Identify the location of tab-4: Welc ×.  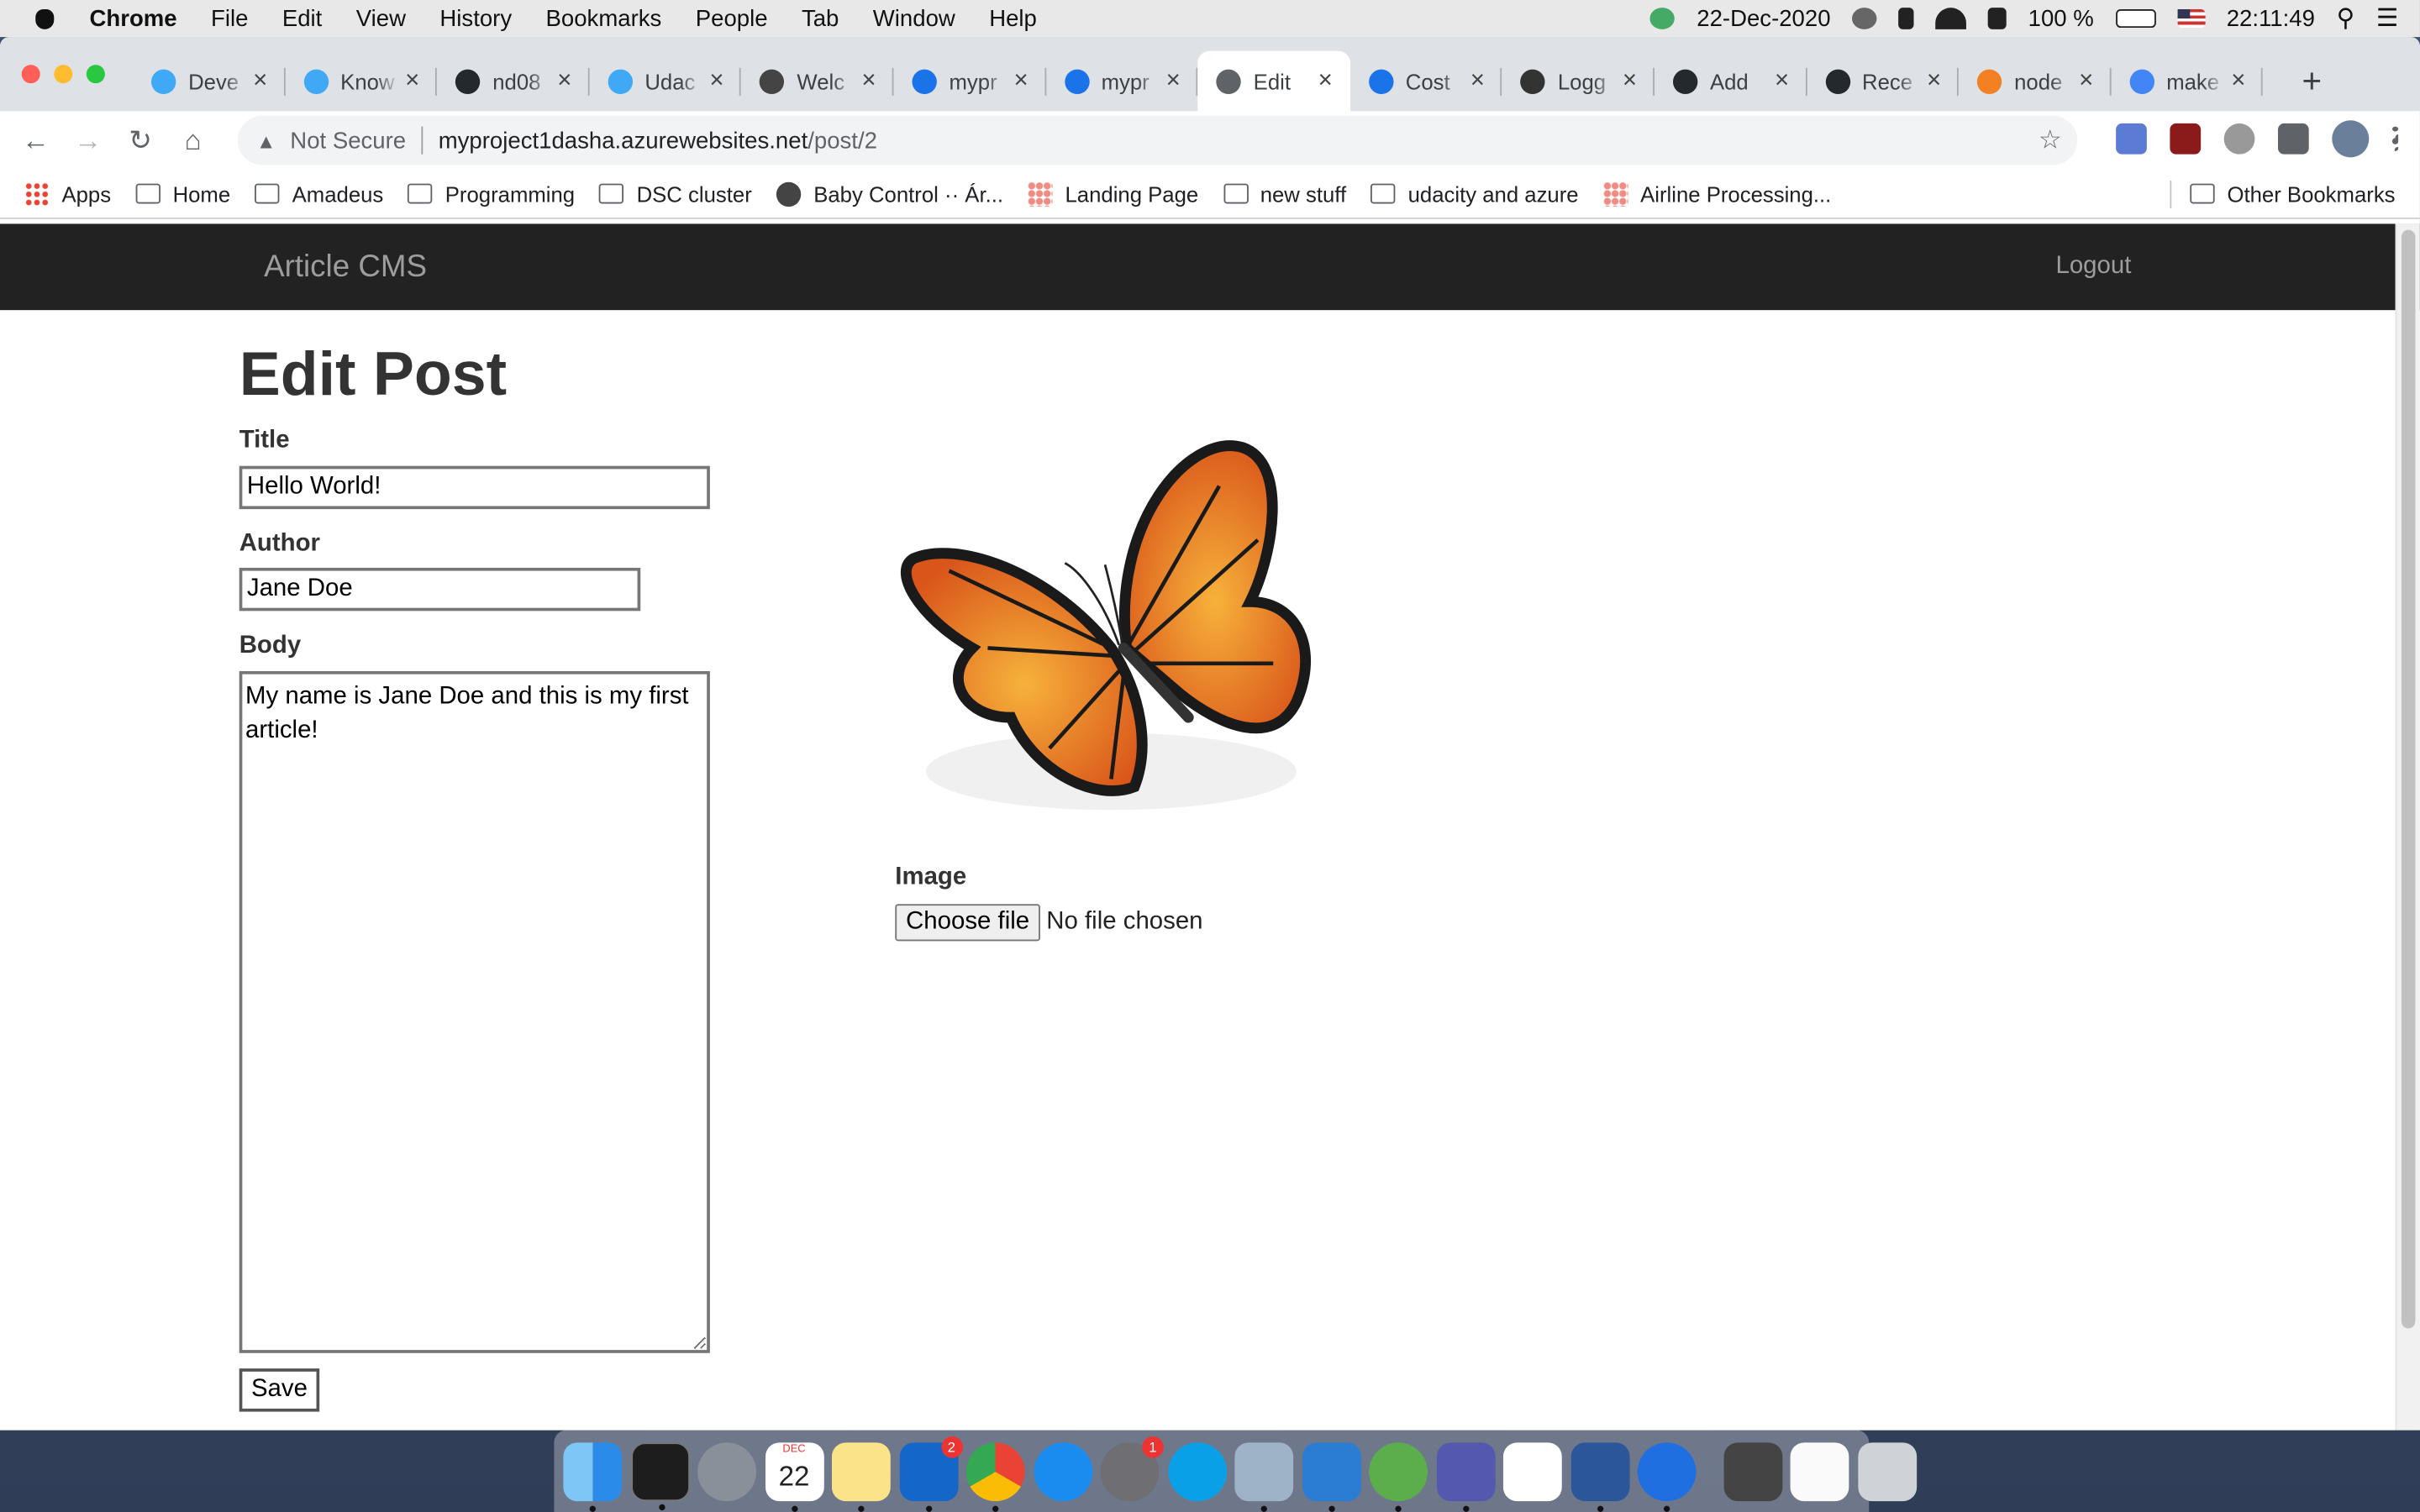
(817, 81).